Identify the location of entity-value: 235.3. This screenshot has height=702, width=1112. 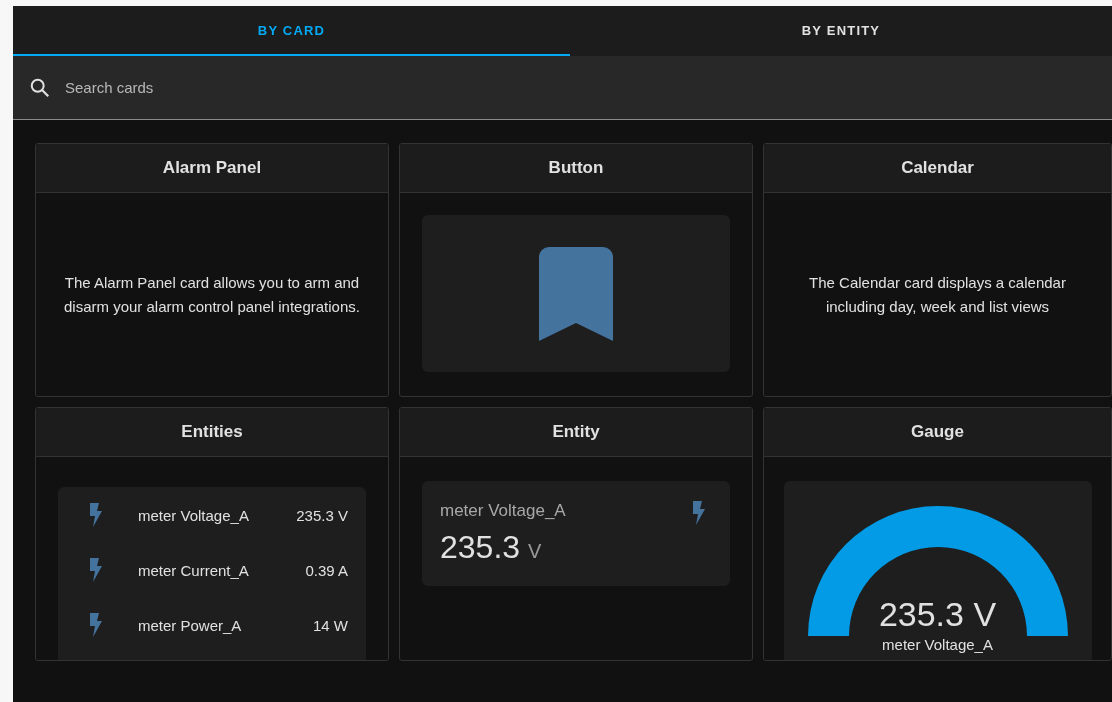
(480, 547).